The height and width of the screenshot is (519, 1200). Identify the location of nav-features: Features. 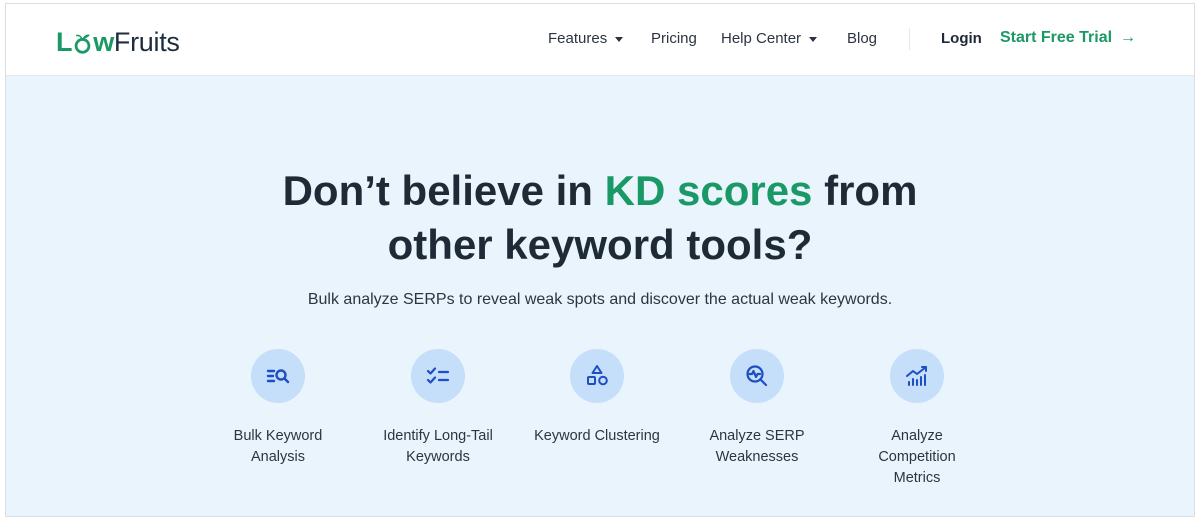
(586, 38).